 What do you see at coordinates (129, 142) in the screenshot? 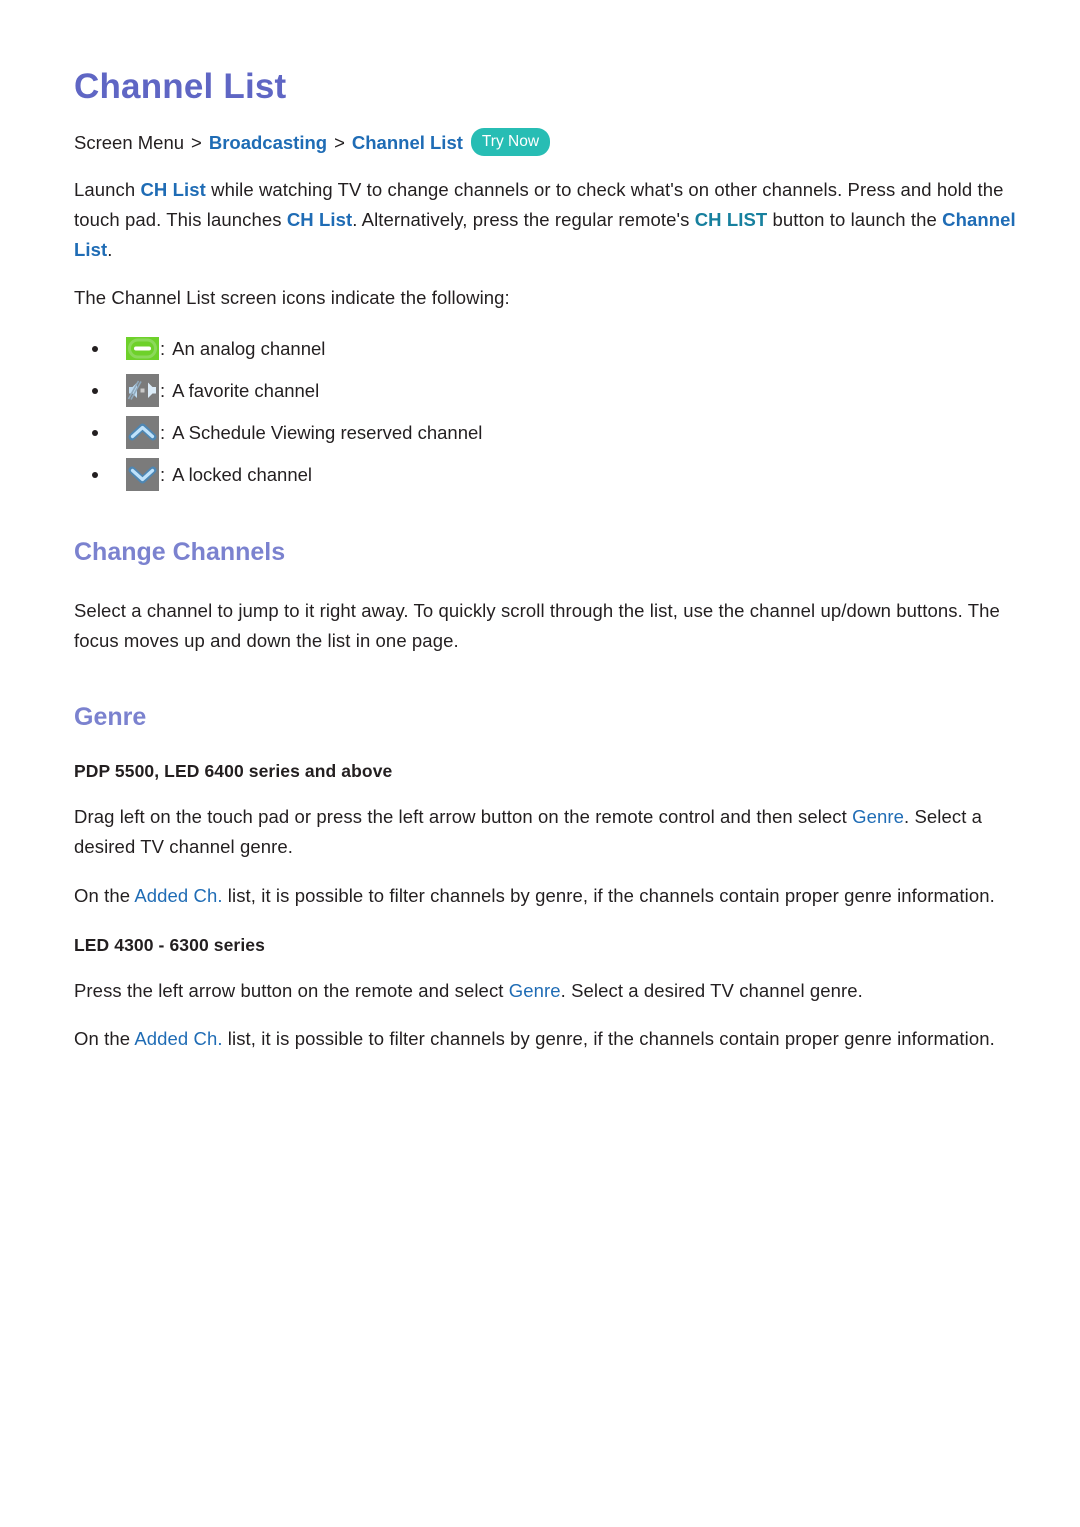
I see `breadcrumb-root: Screen Menu` at bounding box center [129, 142].